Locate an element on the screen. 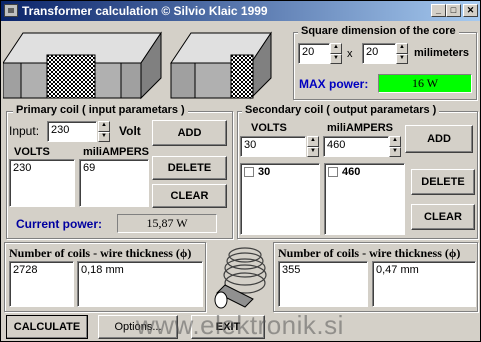  input-voltage-spinner: ▲ ▼ is located at coordinates (104, 131).